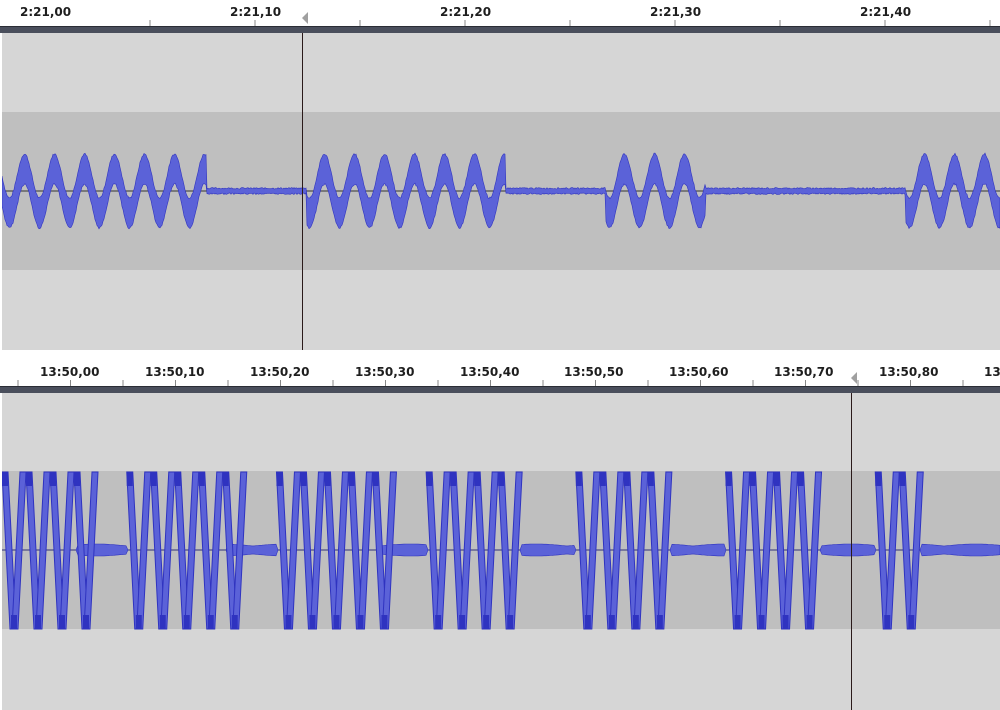  I want to click on waveform, so click(501, 191).